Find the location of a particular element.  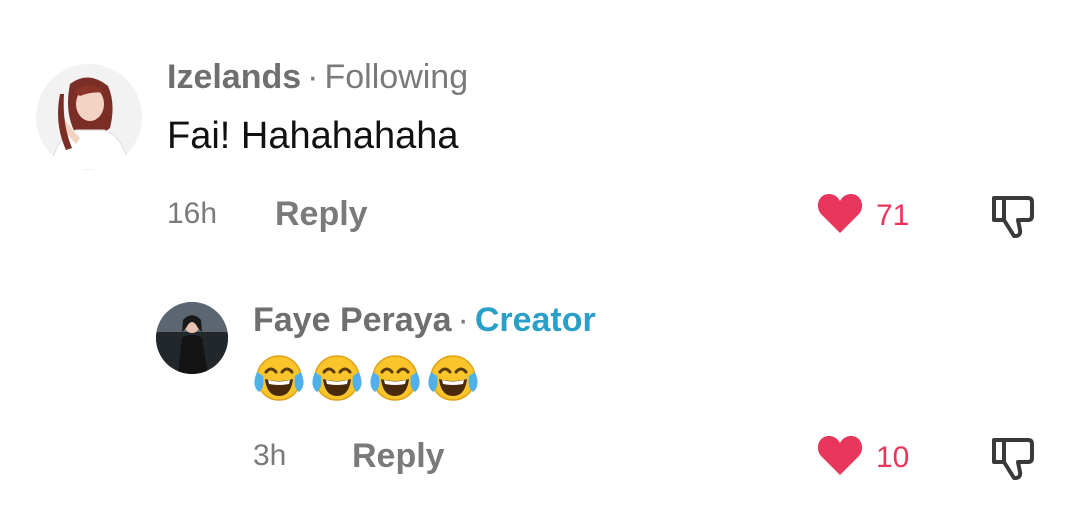

like-button: 71 is located at coordinates (862, 215).